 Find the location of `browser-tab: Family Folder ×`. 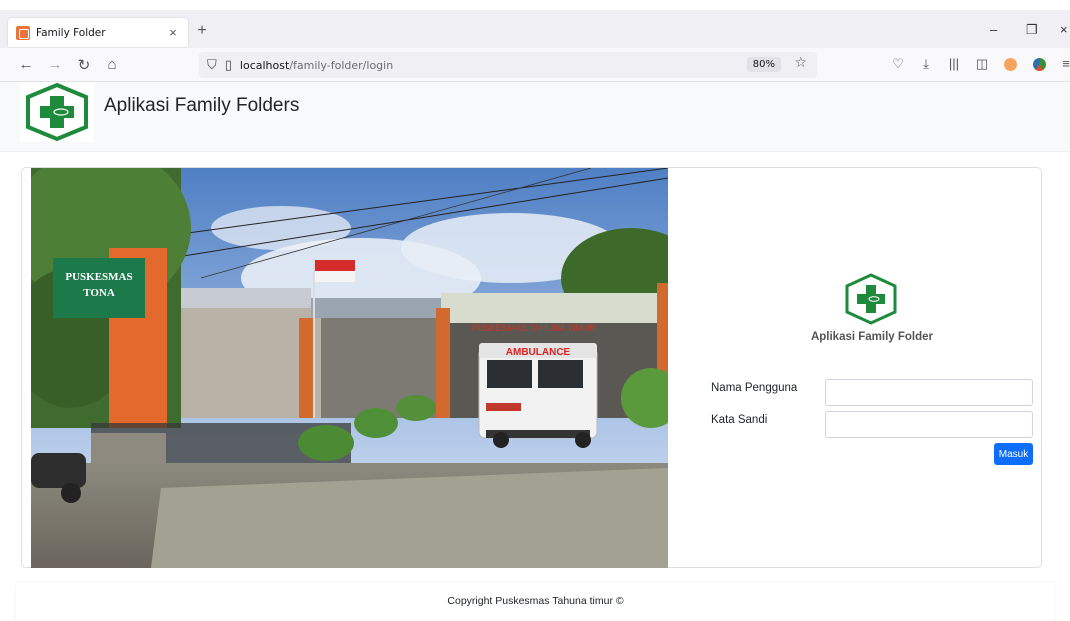

browser-tab: Family Folder × is located at coordinates (98, 32).